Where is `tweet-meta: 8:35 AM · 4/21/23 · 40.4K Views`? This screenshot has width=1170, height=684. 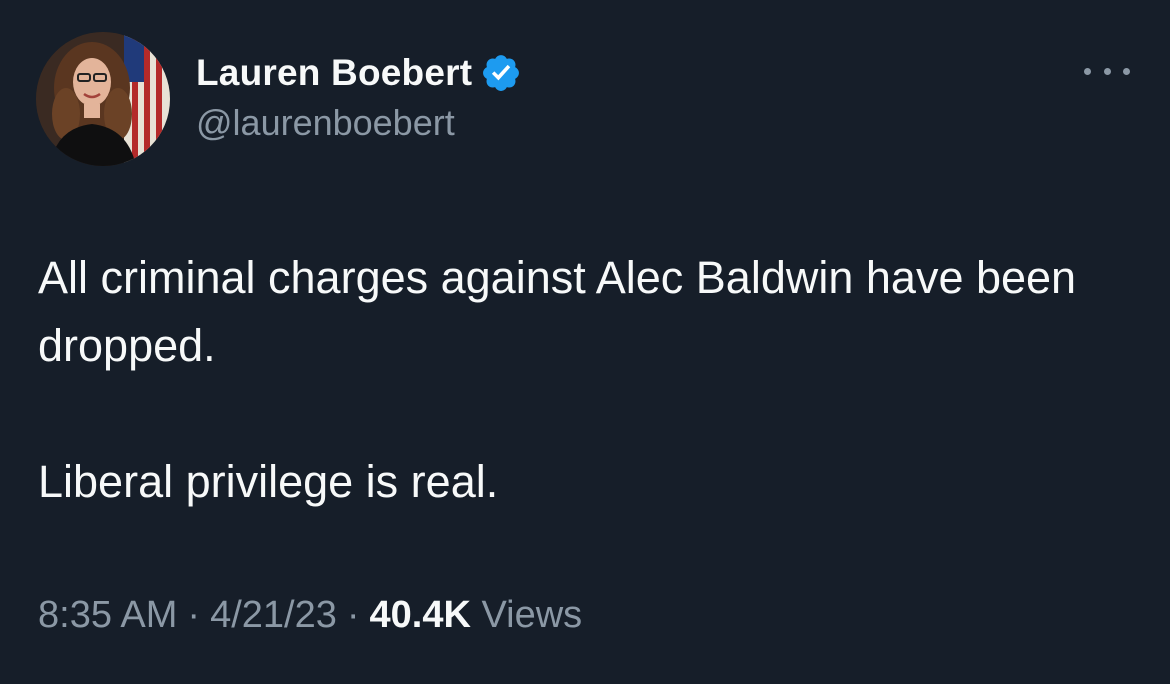 tweet-meta: 8:35 AM · 4/21/23 · 40.4K Views is located at coordinates (310, 615).